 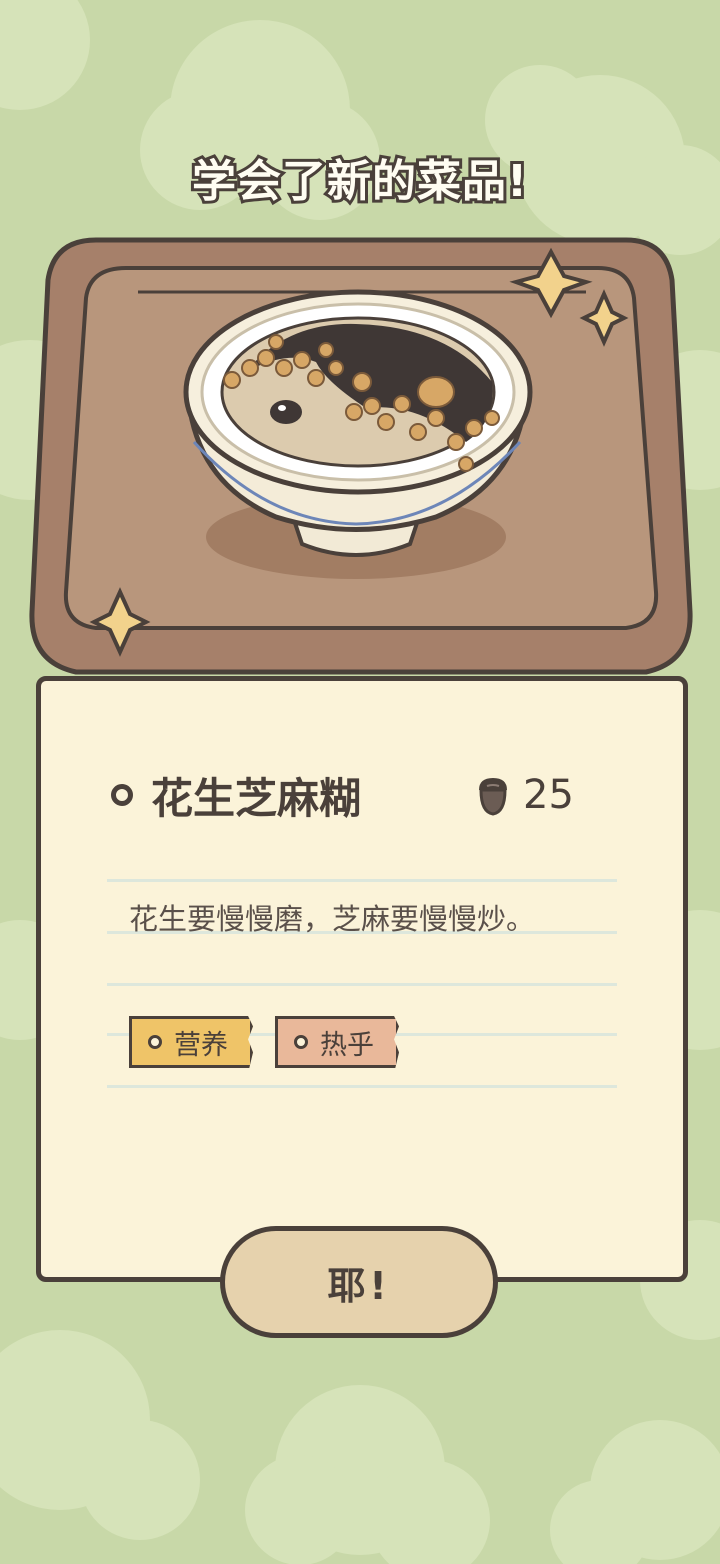 I want to click on dish-name-row: 花生芝麻糊, so click(x=236, y=795).